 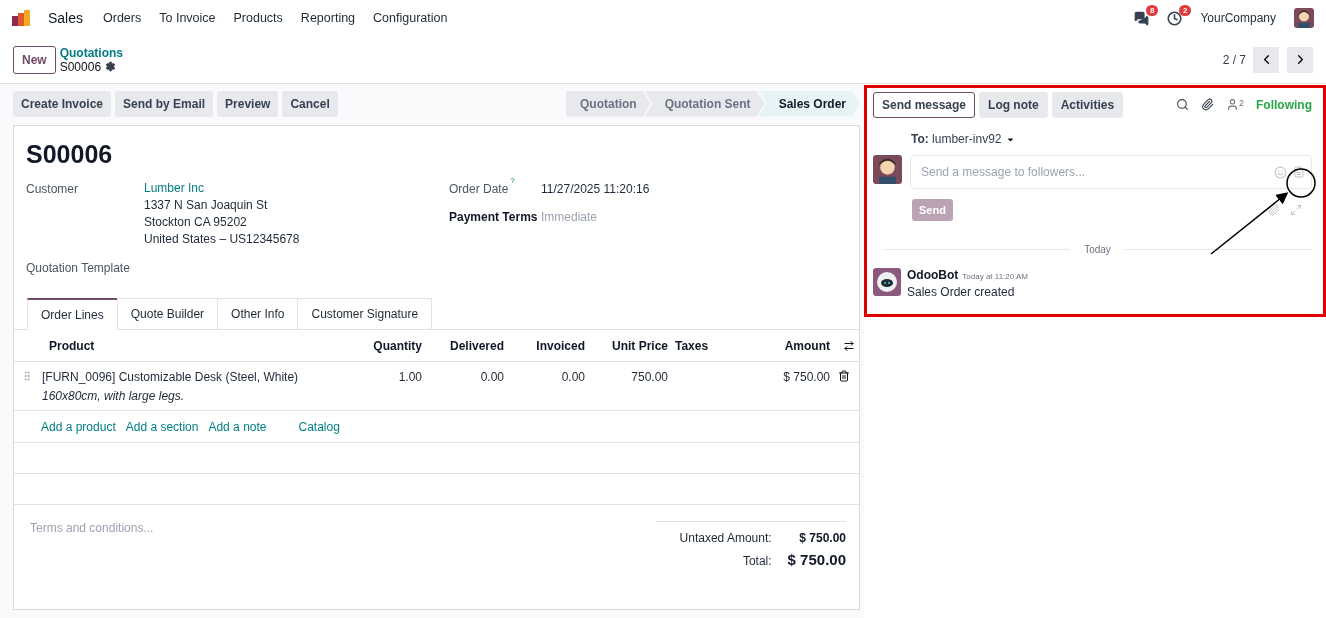 I want to click on message-body: Sales Order created, so click(x=961, y=292).